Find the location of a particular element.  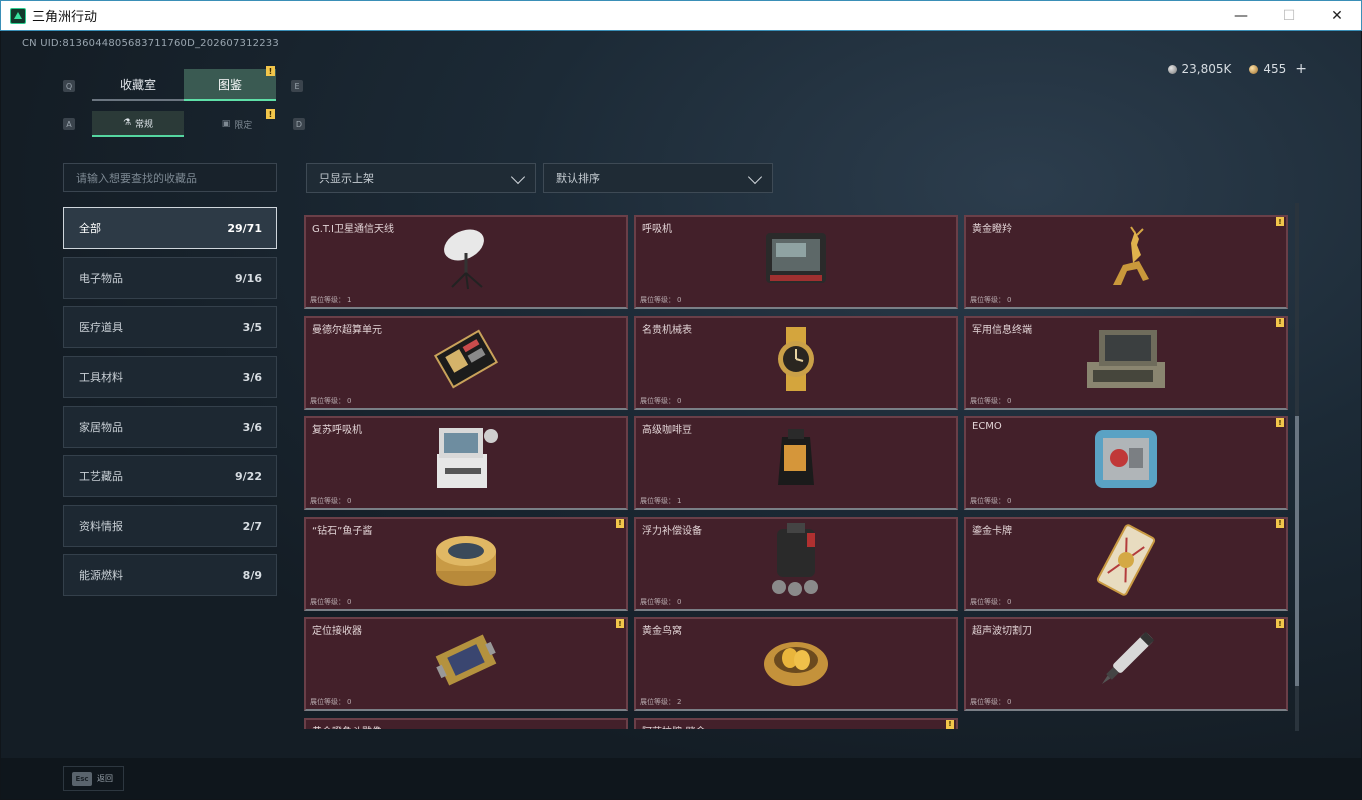

key-hint-a: A is located at coordinates (69, 124).